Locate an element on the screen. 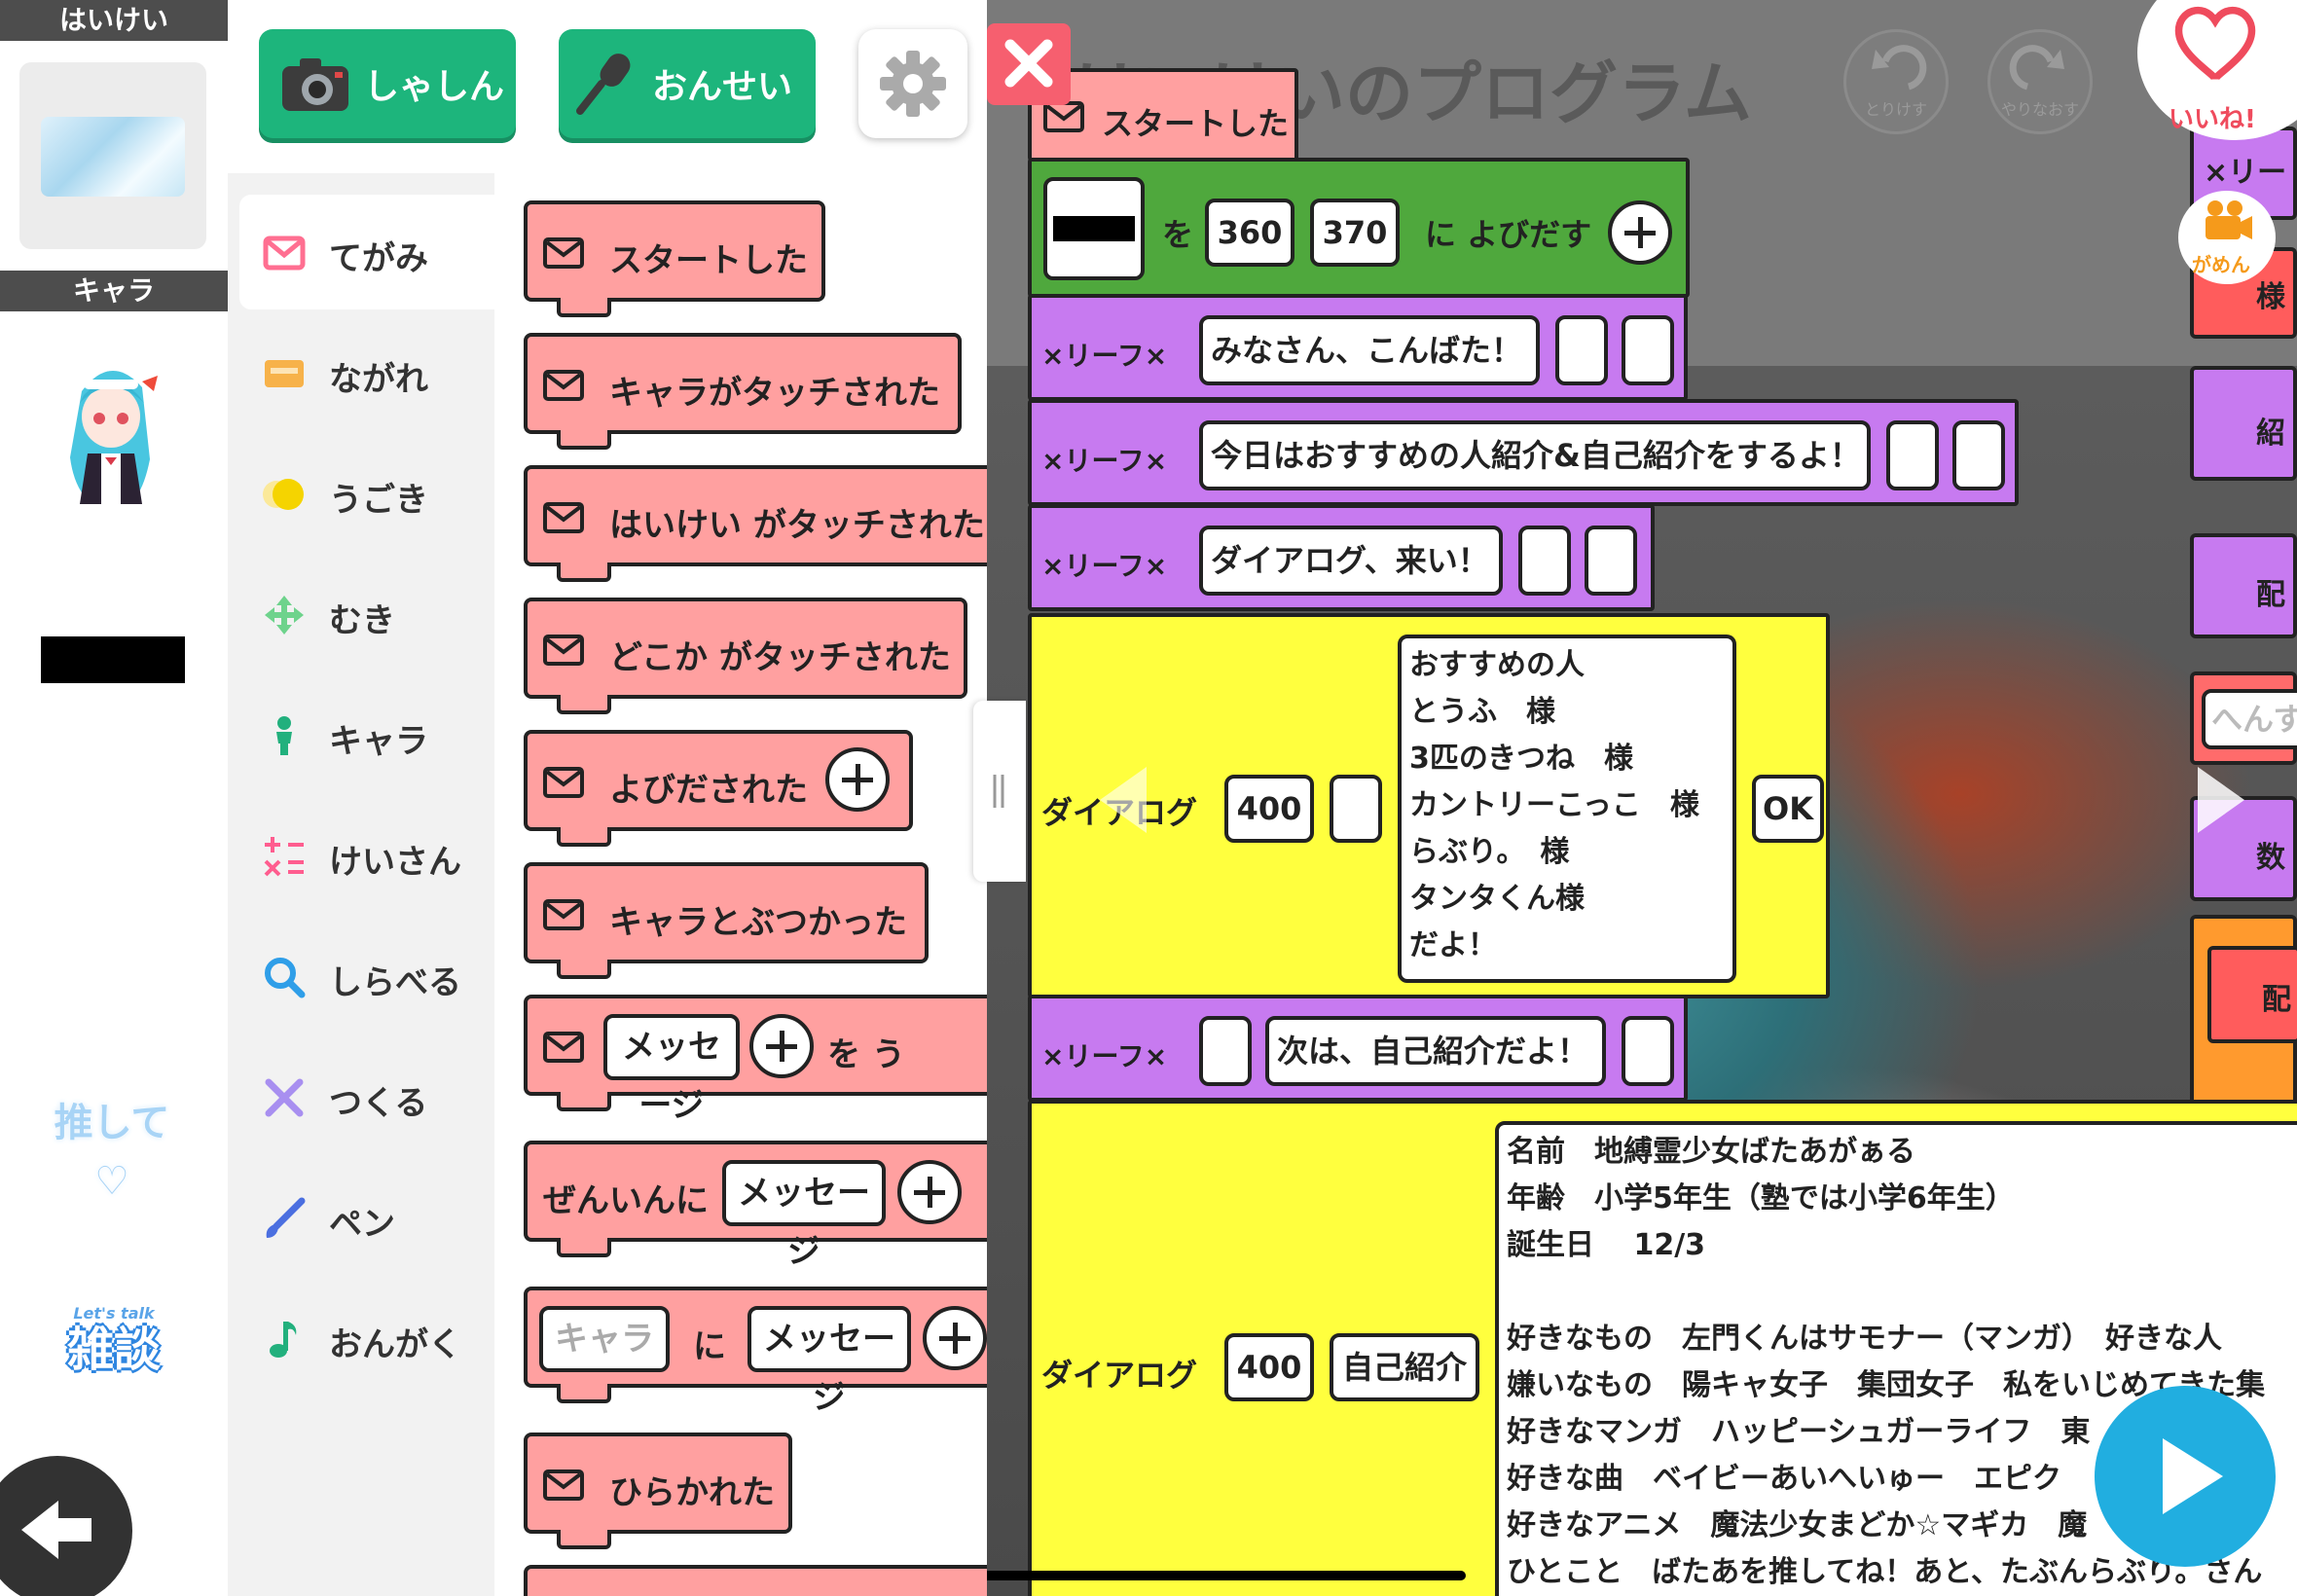 This screenshot has width=2297, height=1596. category-list: てがみ ながれ うごき むき キャラ けいさん しらべる つくる ペン おんがく is located at coordinates (361, 885).